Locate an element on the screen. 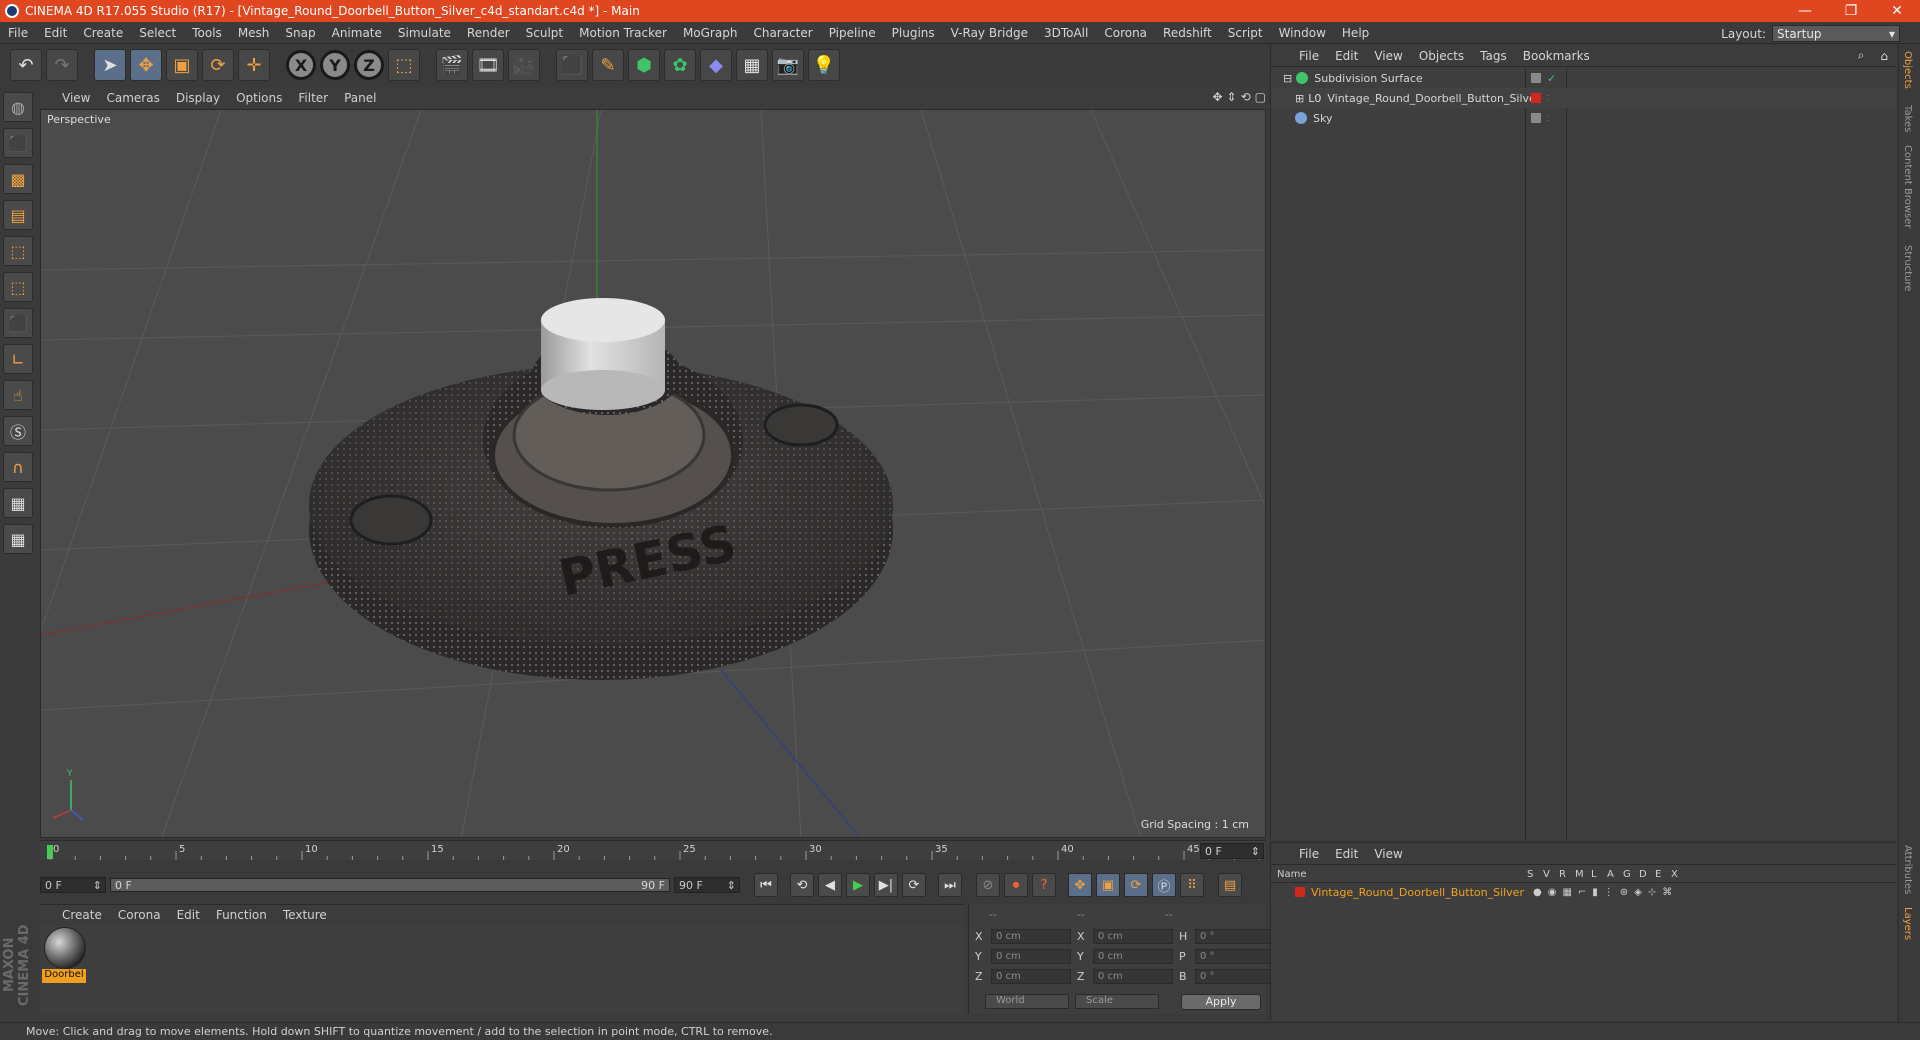 This screenshot has height=1040, width=1920. material-menu-create: Create is located at coordinates (82, 915).